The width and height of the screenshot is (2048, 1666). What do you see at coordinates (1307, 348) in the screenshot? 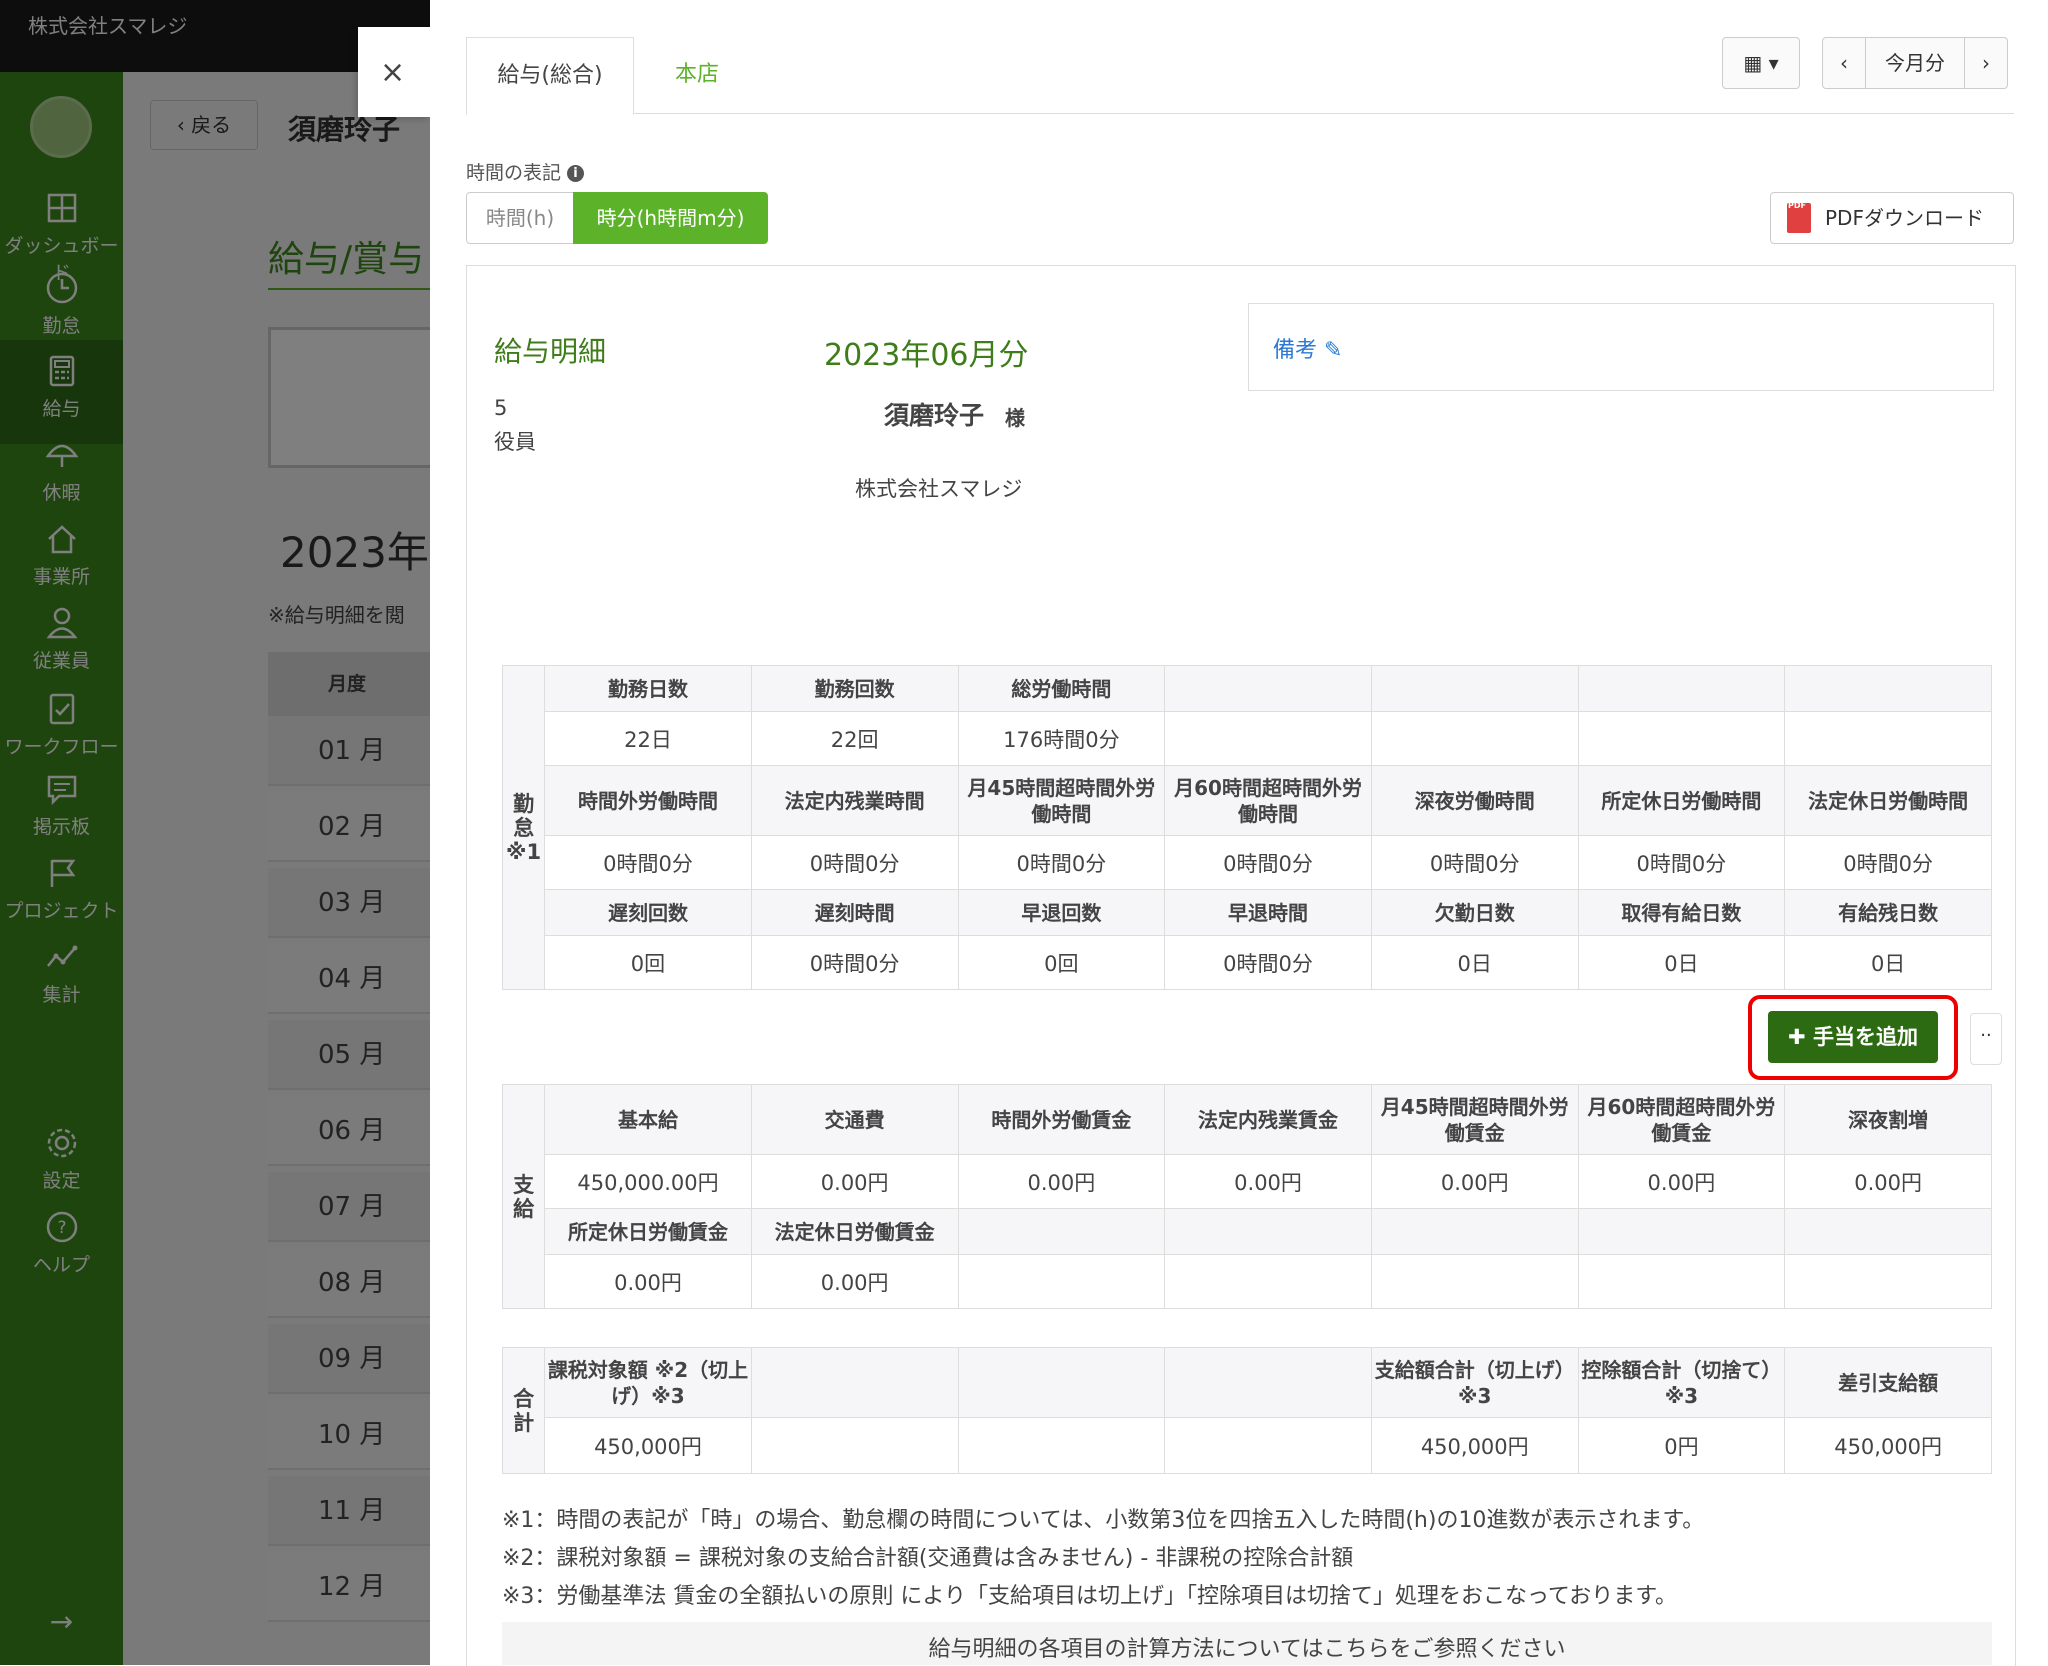
I see `remarks-edit-link: 備考 ✎` at bounding box center [1307, 348].